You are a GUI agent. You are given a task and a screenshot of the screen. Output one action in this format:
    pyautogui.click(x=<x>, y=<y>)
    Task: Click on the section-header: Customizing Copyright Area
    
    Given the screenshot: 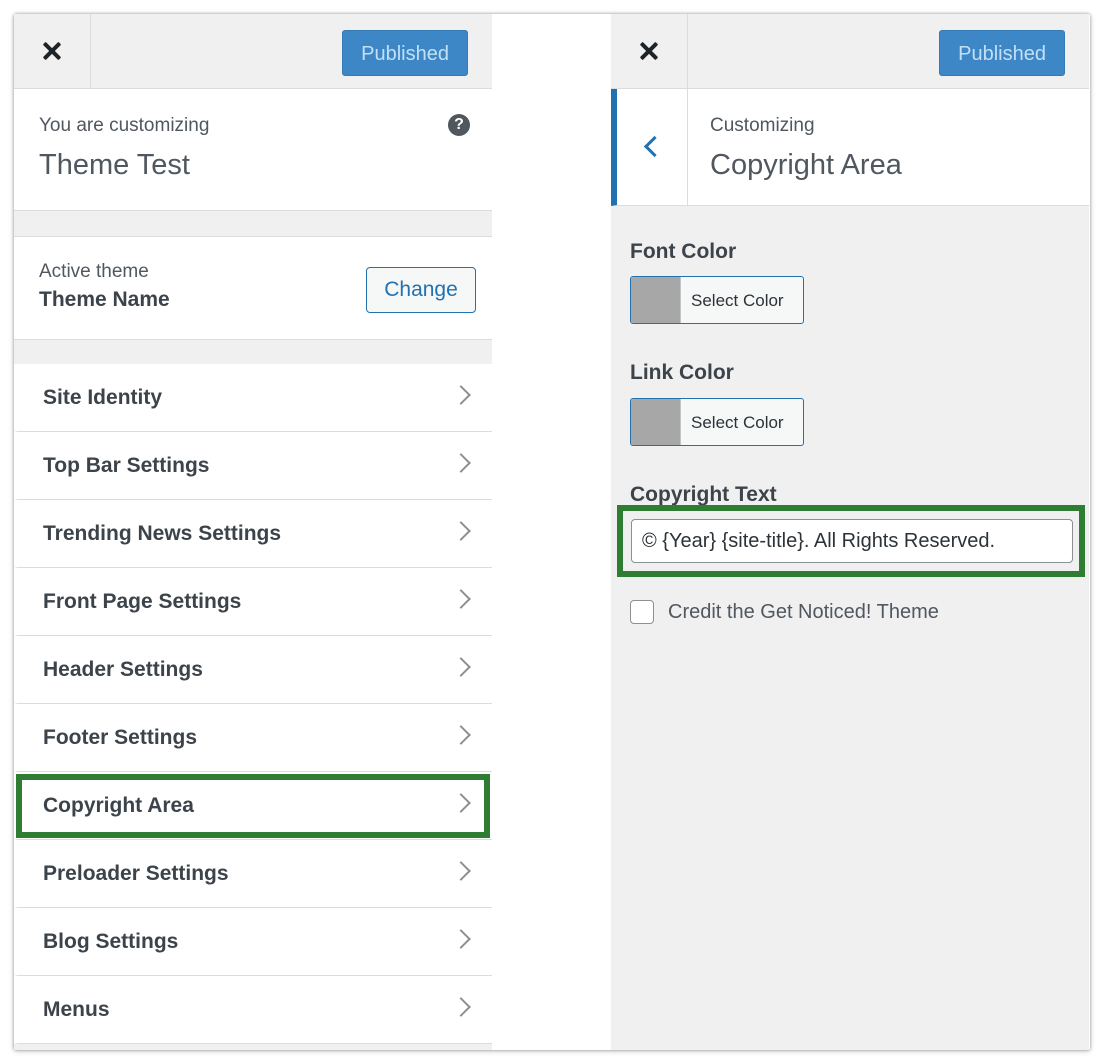 What is the action you would take?
    pyautogui.click(x=850, y=147)
    